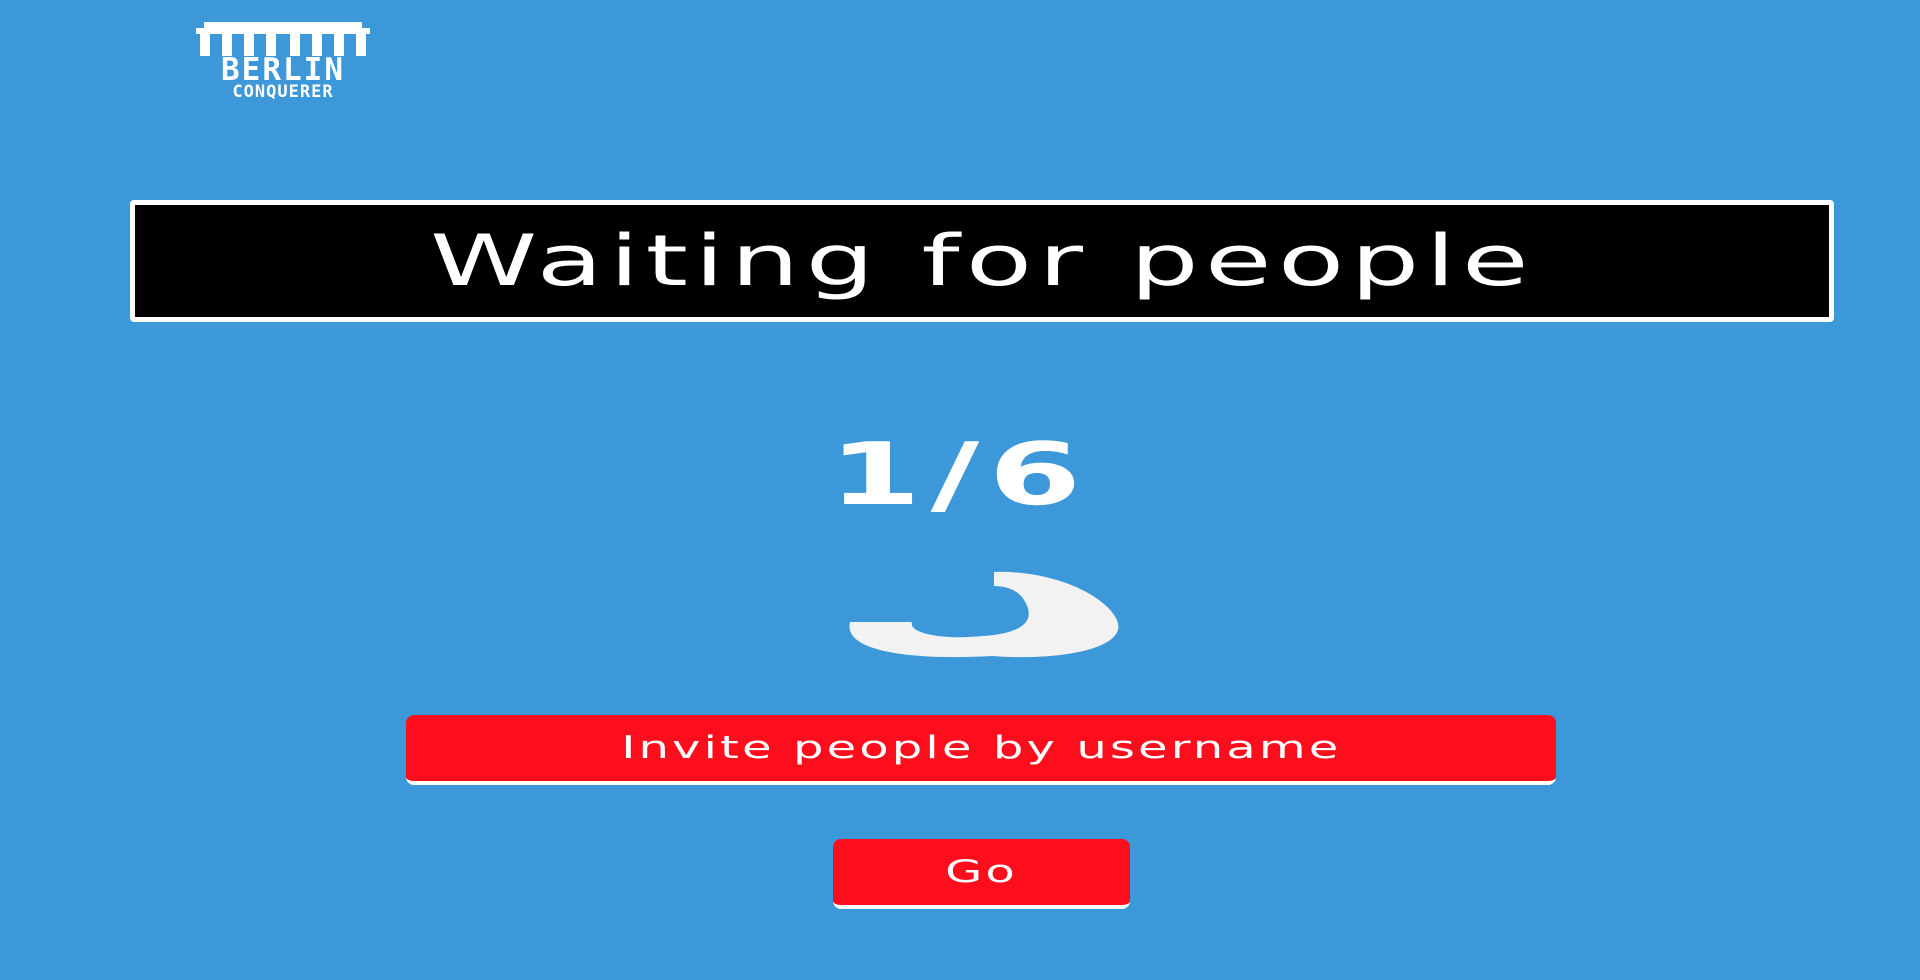 The height and width of the screenshot is (980, 1920). I want to click on go-button-label: Go, so click(981, 872).